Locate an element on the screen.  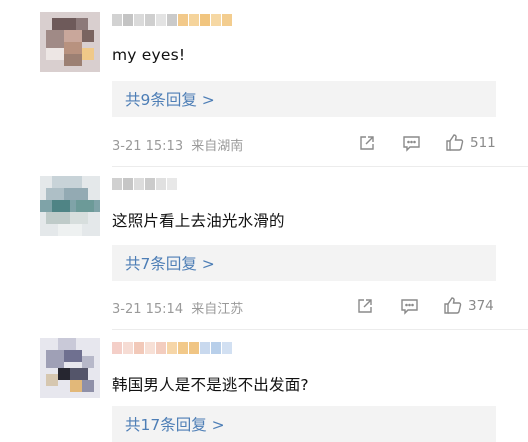
comment-actions: 511 is located at coordinates (427, 142).